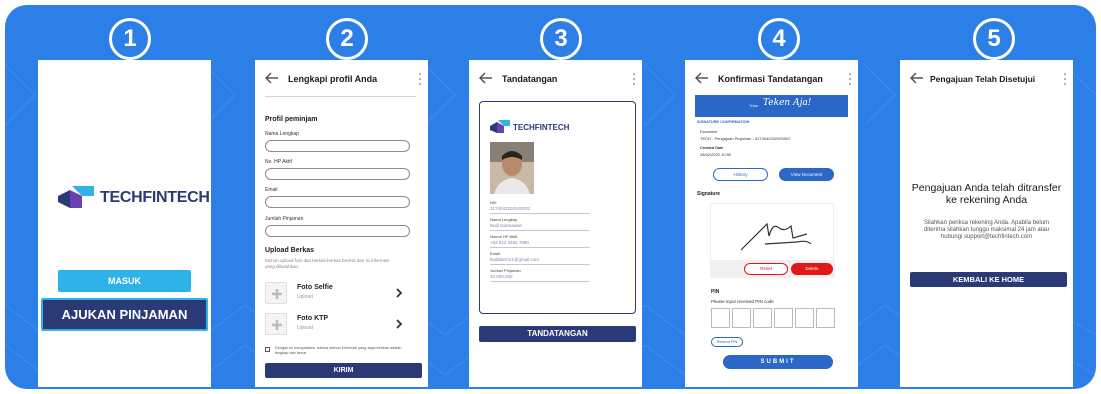  What do you see at coordinates (337, 202) in the screenshot?
I see `email-input` at bounding box center [337, 202].